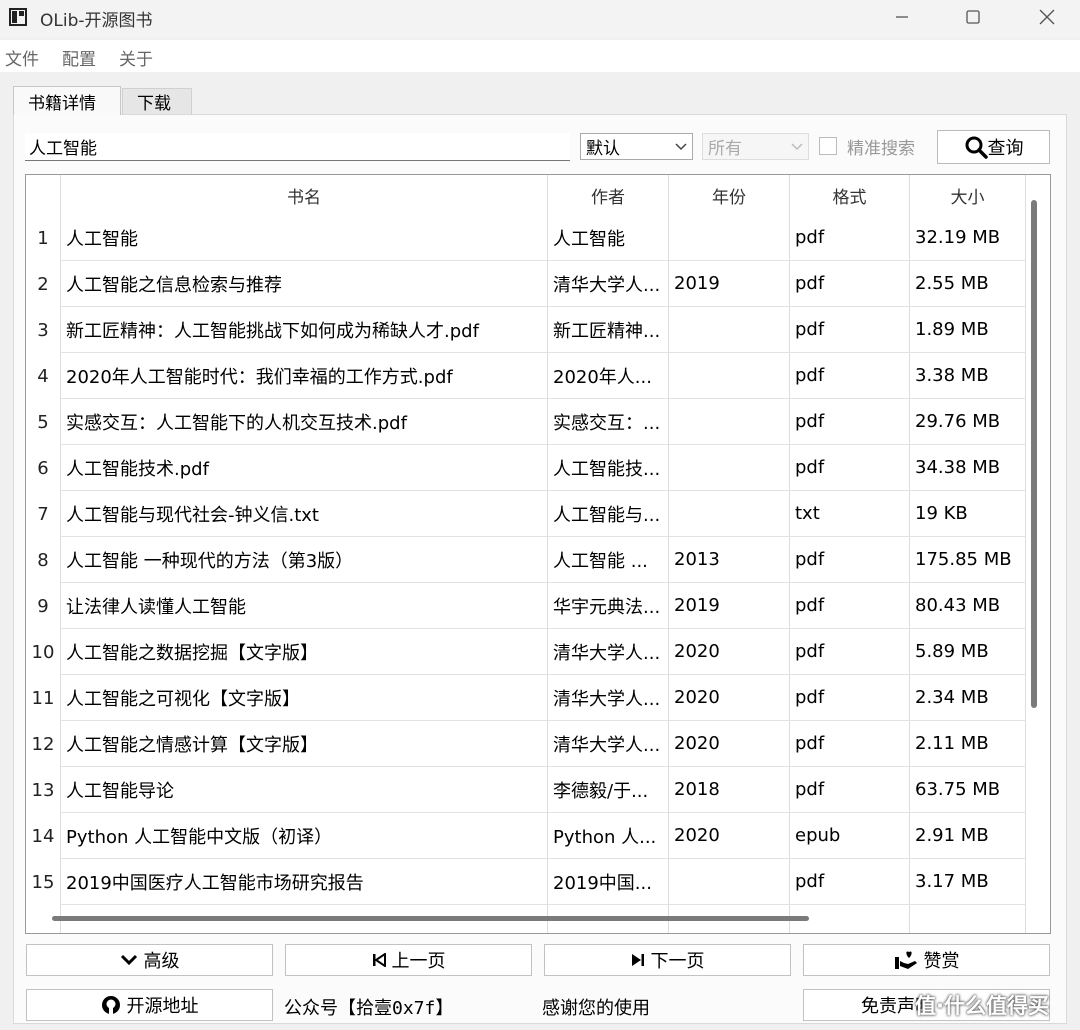  What do you see at coordinates (67, 100) in the screenshot?
I see `tab-book-details: 书籍详情` at bounding box center [67, 100].